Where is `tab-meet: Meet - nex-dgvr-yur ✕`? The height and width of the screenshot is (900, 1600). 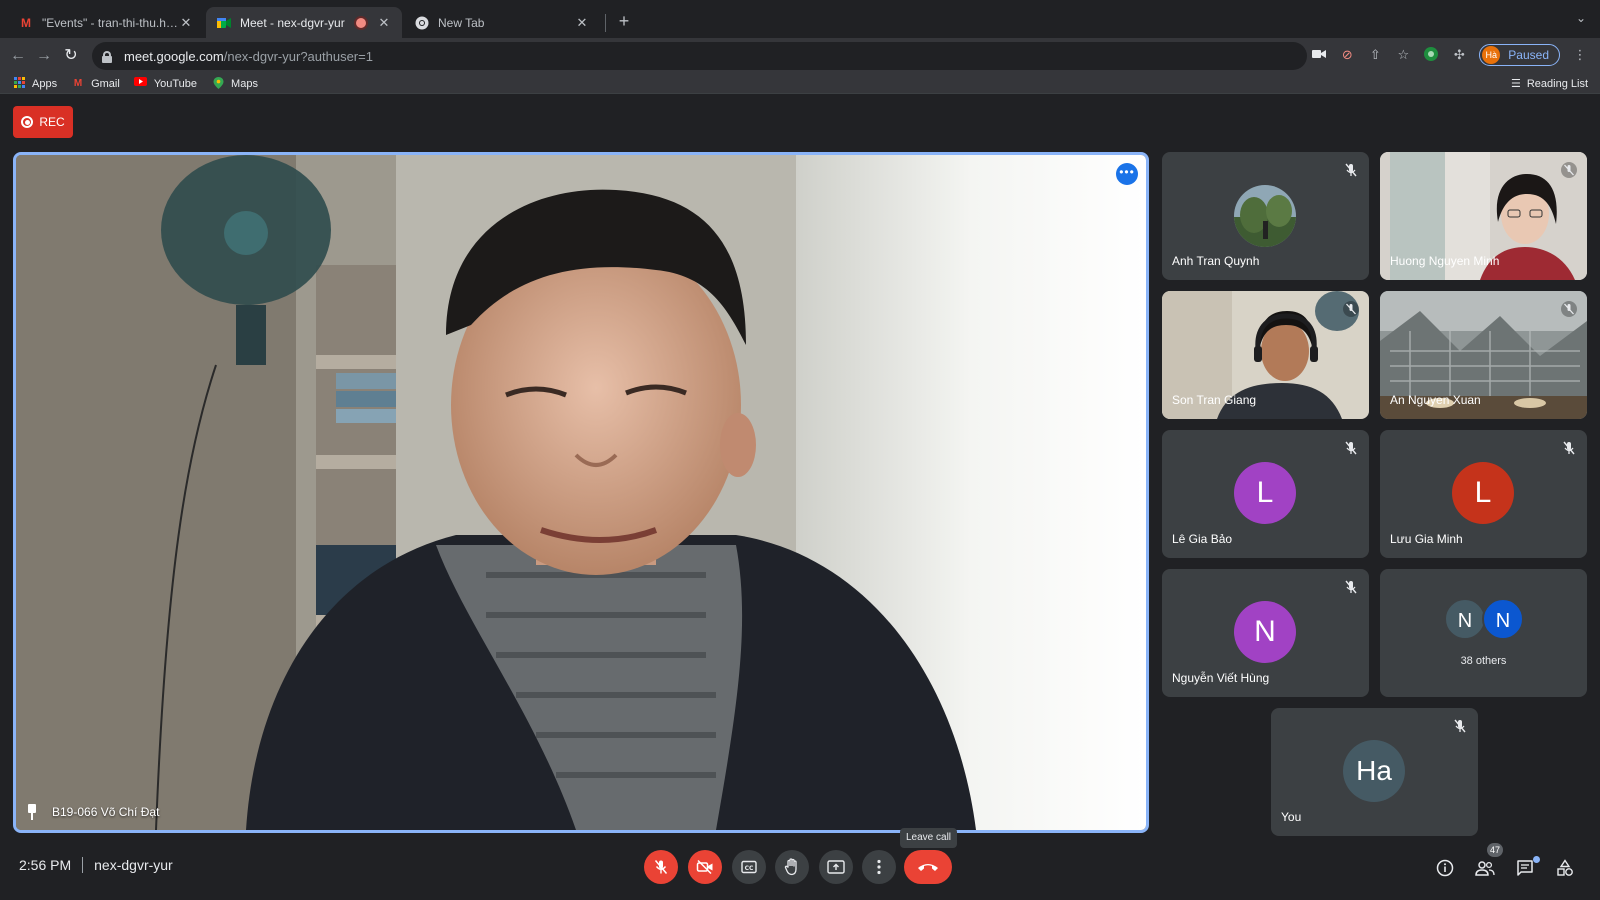 tab-meet: Meet - nex-dgvr-yur ✕ is located at coordinates (304, 22).